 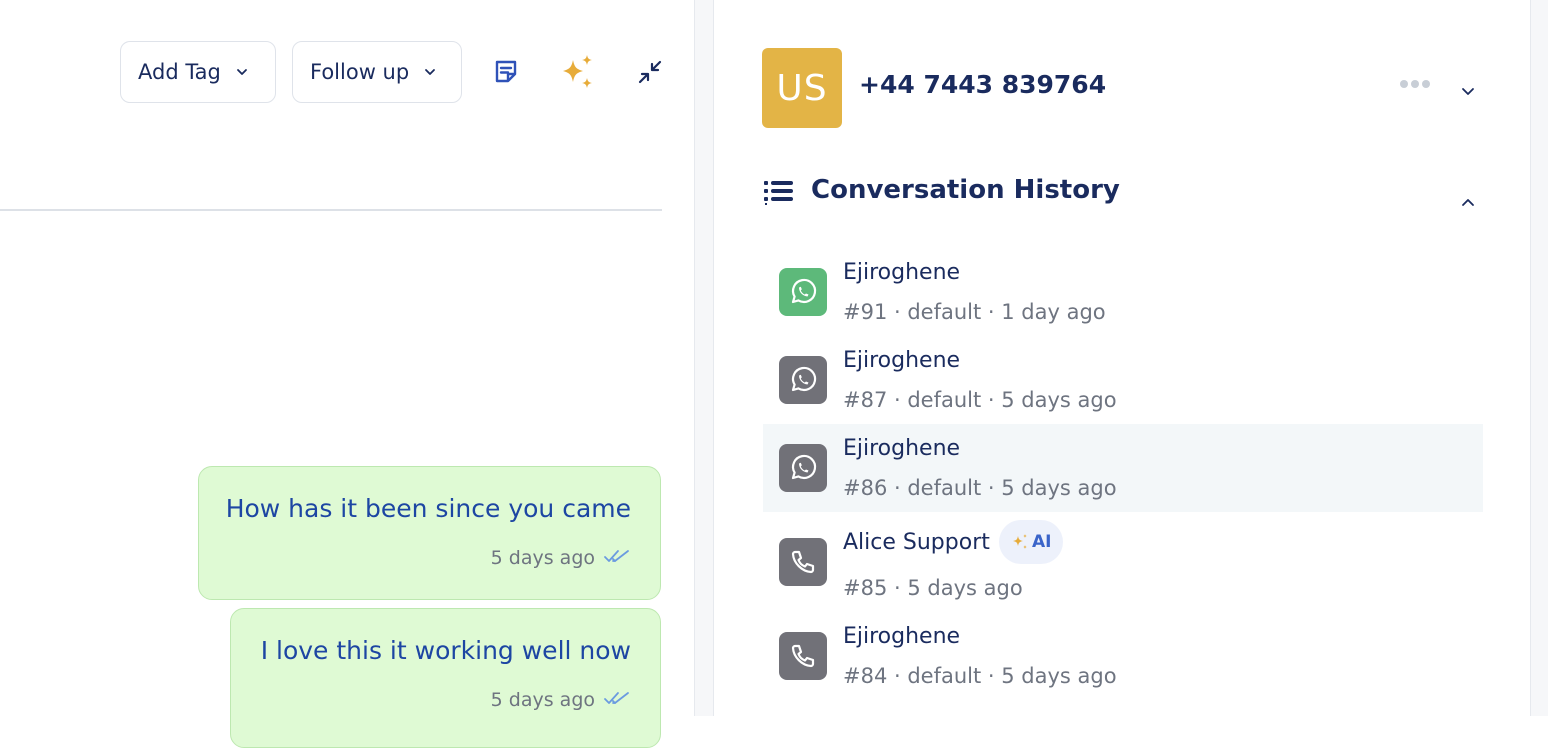 I want to click on ai-badge-label: AI, so click(x=1042, y=542).